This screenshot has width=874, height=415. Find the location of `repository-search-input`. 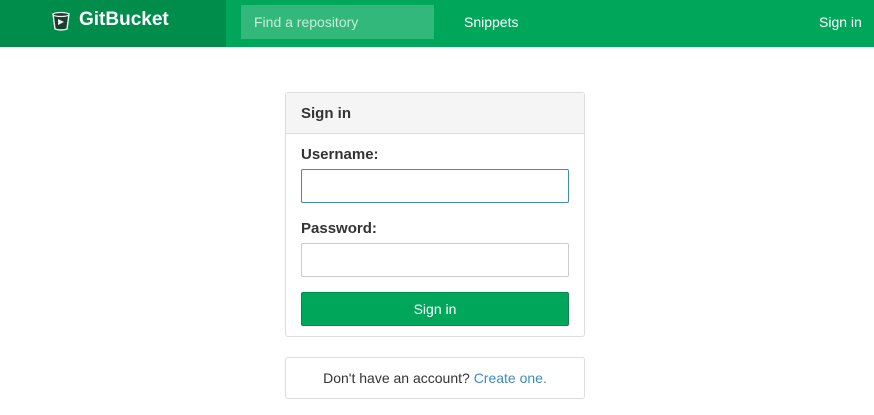

repository-search-input is located at coordinates (337, 22).